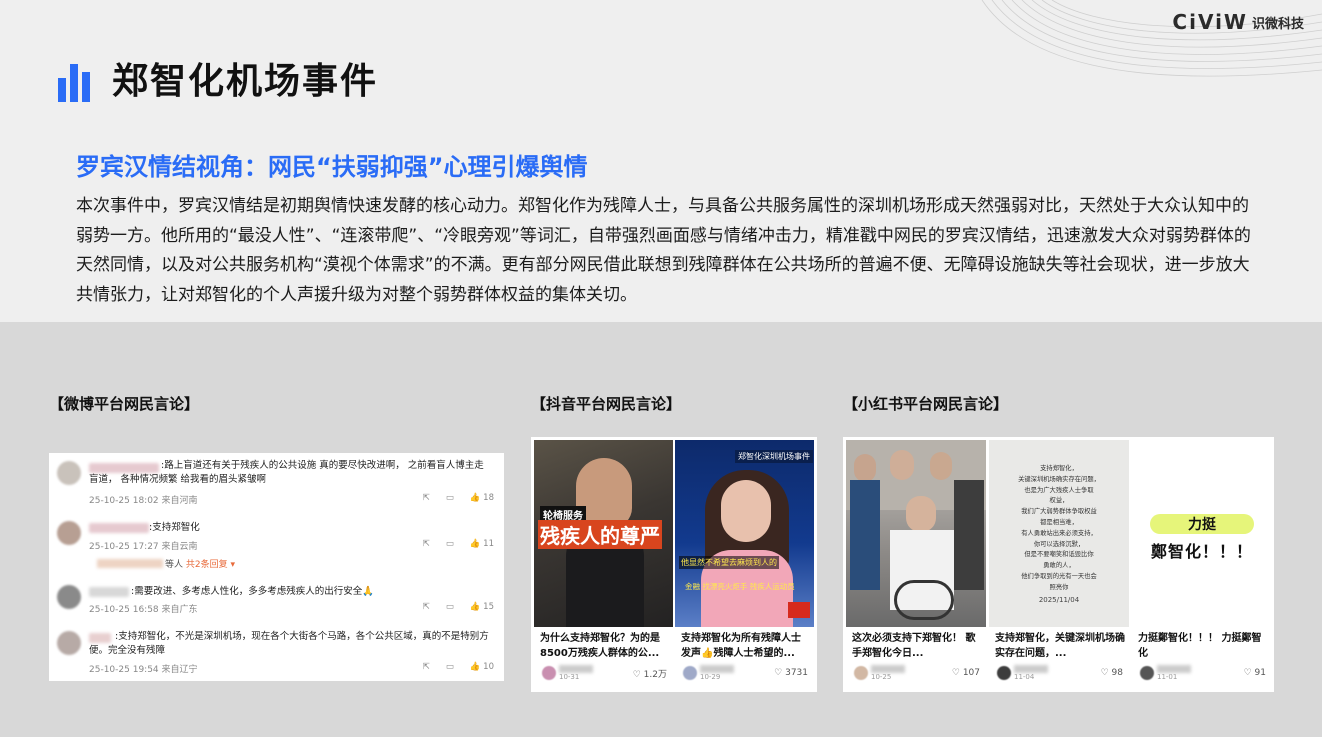 This screenshot has width=1322, height=737. Describe the element at coordinates (1059, 522) in the screenshot. I see `note-line: 都是相当难，` at that location.